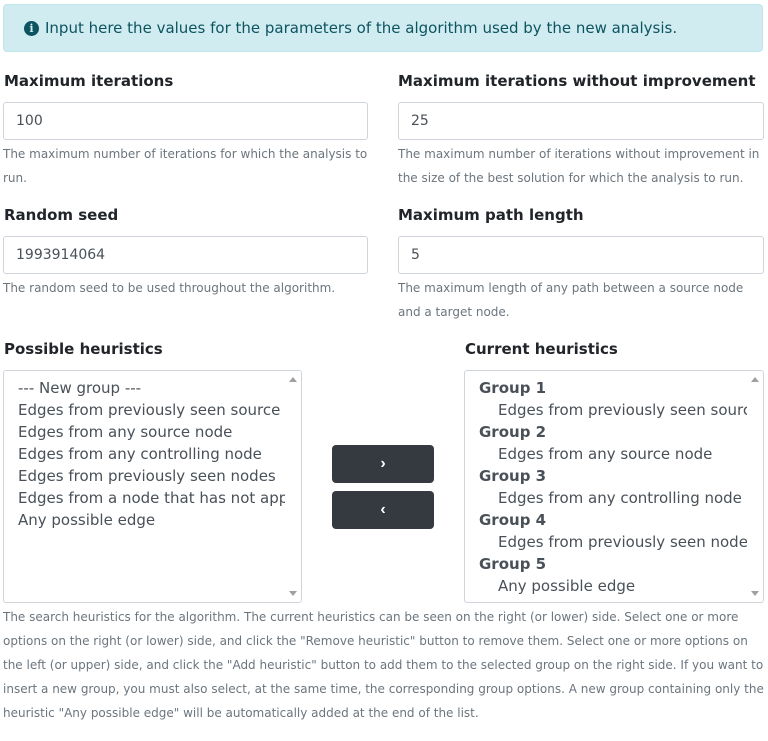  I want to click on current-heuristic-option: Edges from previously seen nodes, so click(606, 542).